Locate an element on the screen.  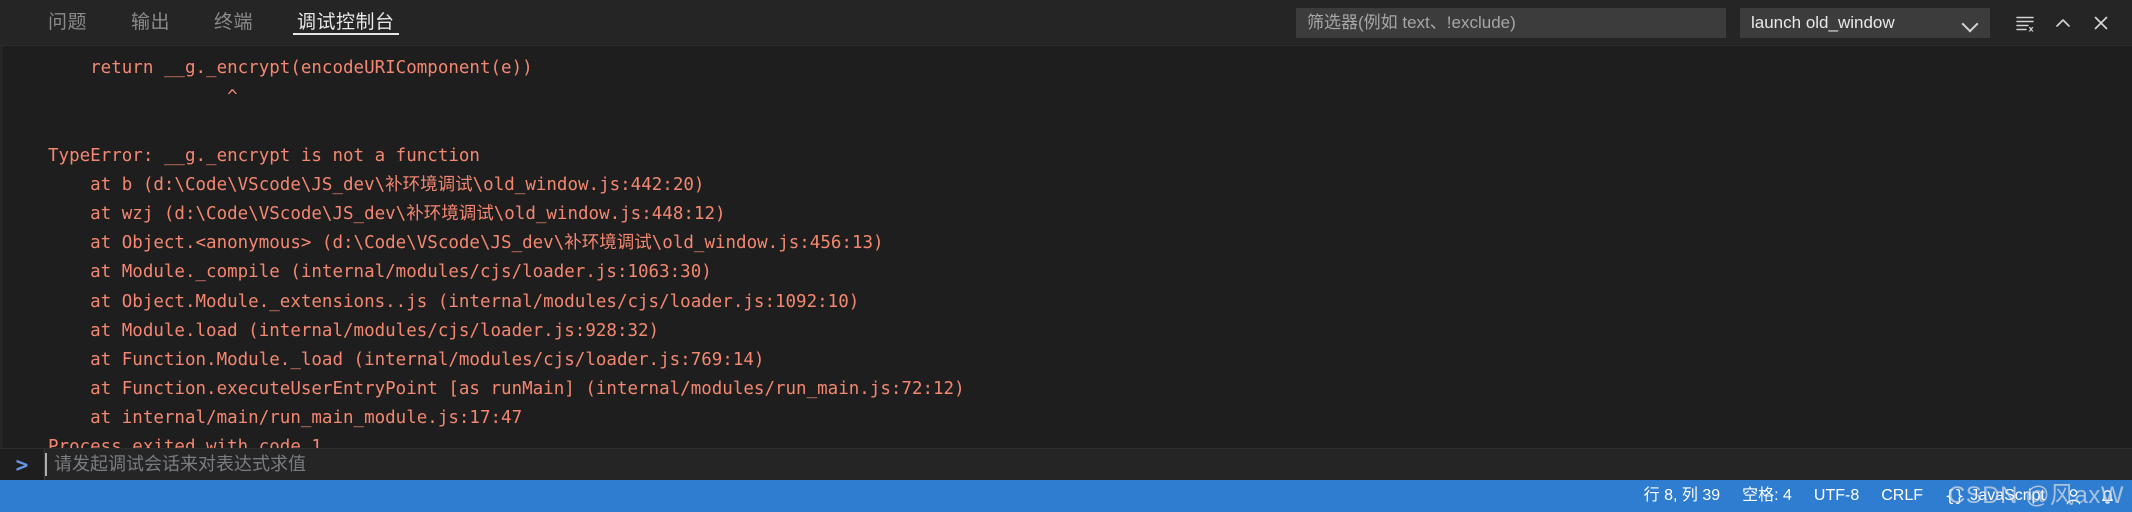
braces-icon: {} is located at coordinates (1955, 495).